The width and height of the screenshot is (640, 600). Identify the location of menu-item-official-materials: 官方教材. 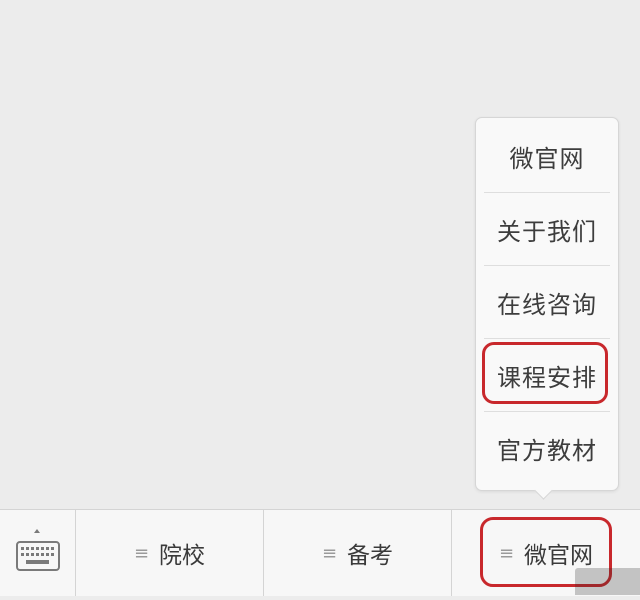
(547, 448).